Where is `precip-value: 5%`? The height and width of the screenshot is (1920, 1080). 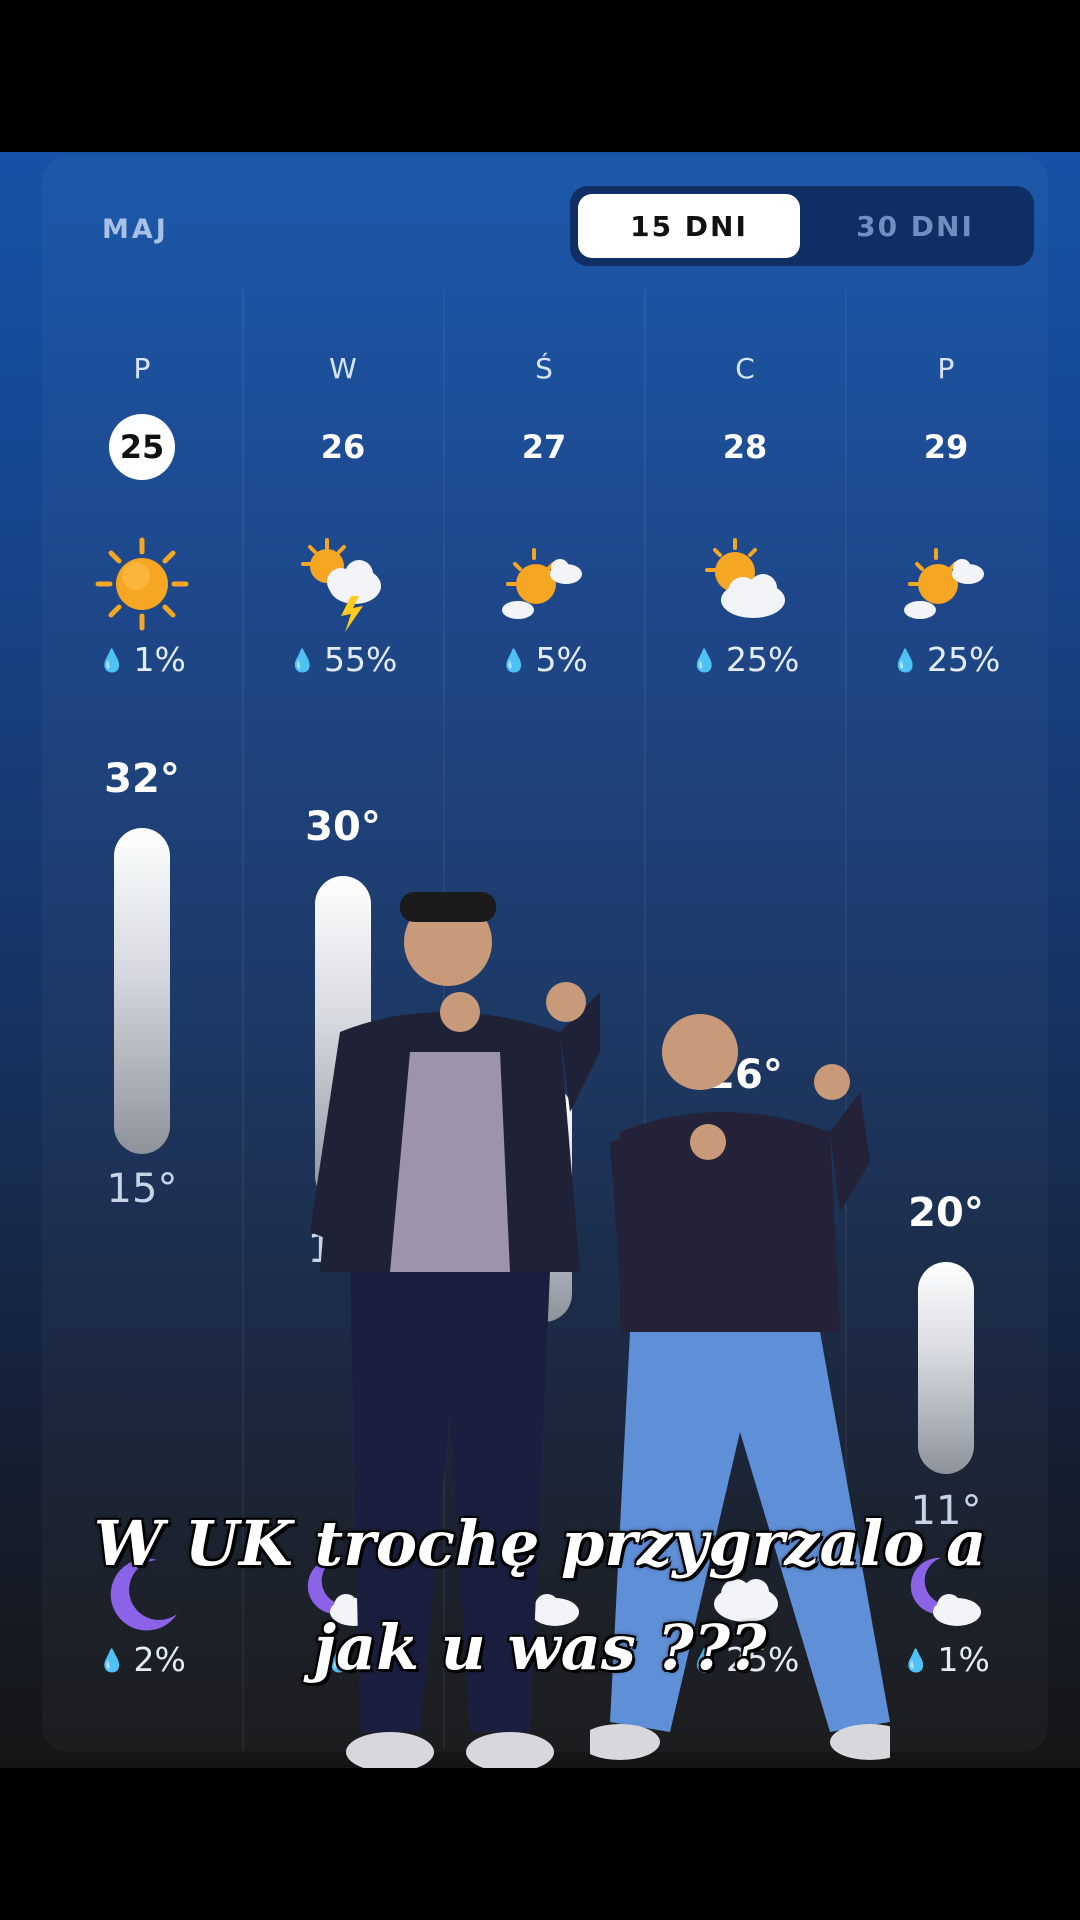
precip-value: 5% is located at coordinates (561, 659).